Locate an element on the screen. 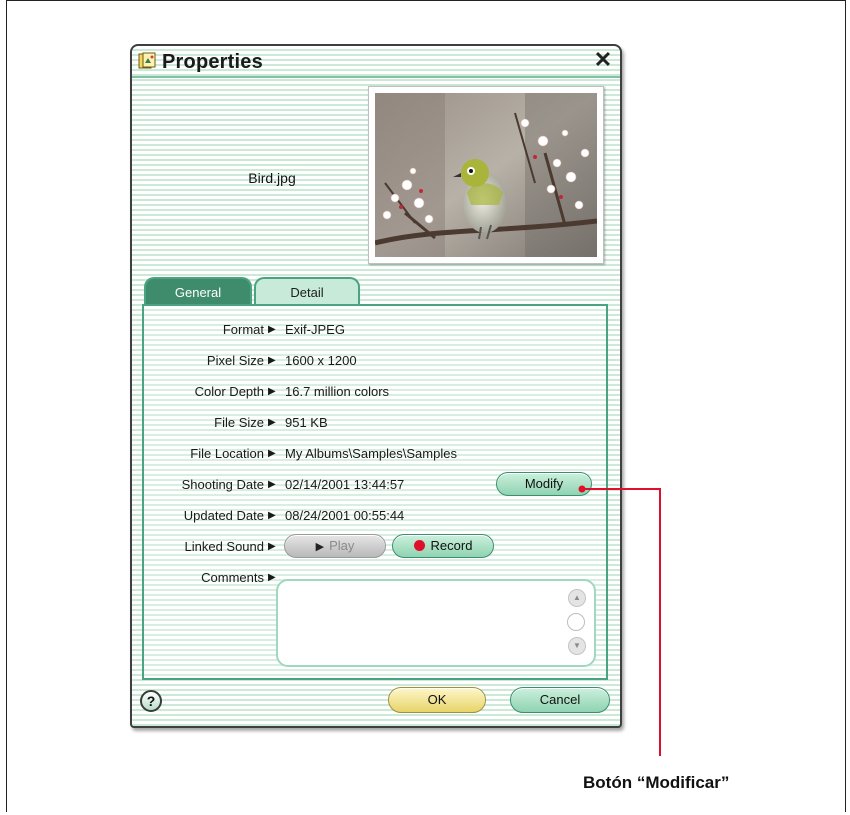  callout-line is located at coordinates (619, 620).